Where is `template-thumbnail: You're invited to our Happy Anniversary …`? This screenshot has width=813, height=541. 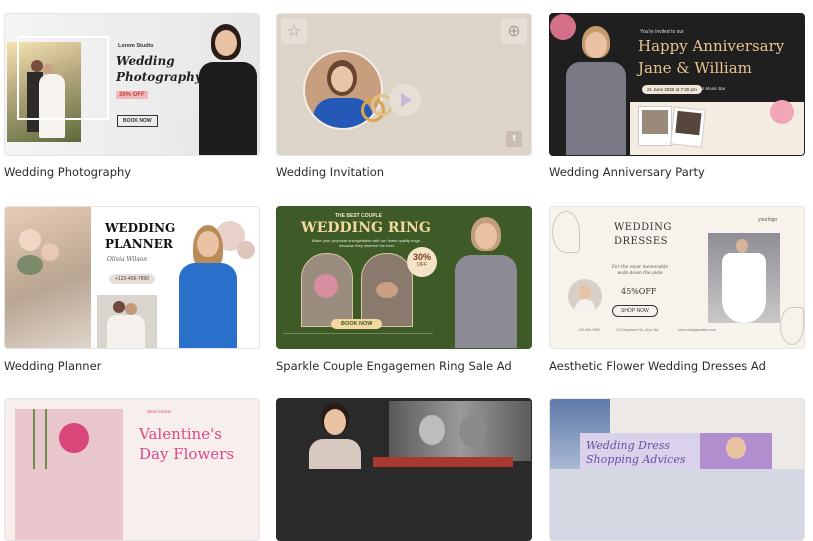 template-thumbnail: You're invited to our Happy Anniversary … is located at coordinates (677, 84).